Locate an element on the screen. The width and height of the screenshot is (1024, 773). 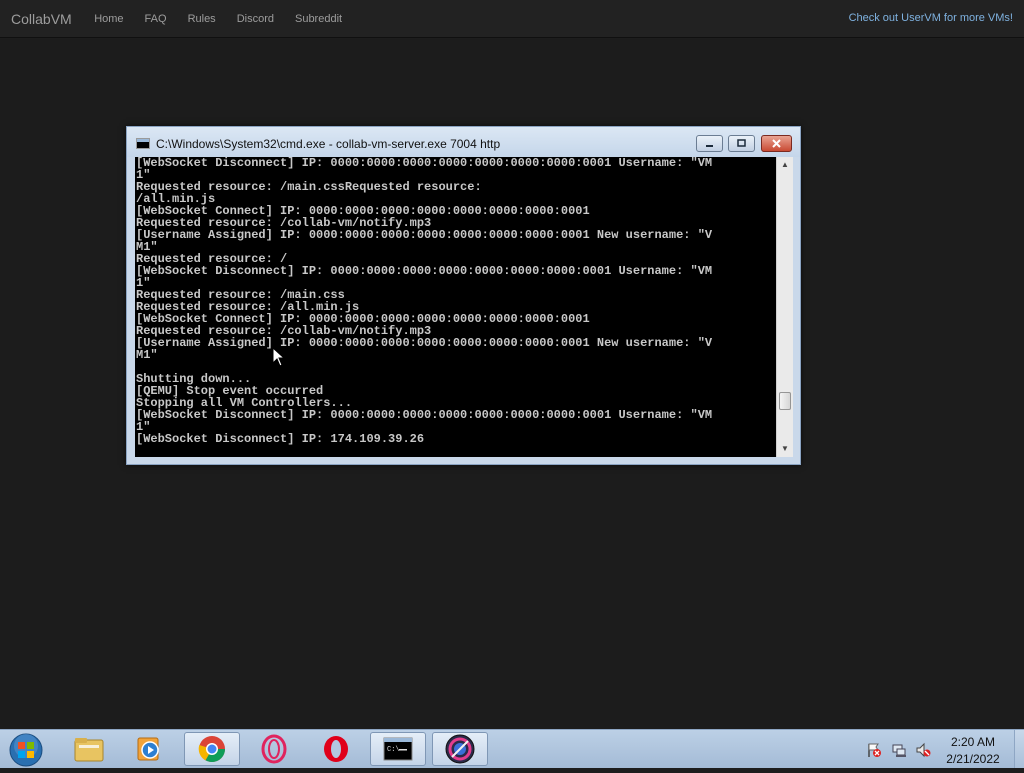
maximize-button is located at coordinates (741, 143).